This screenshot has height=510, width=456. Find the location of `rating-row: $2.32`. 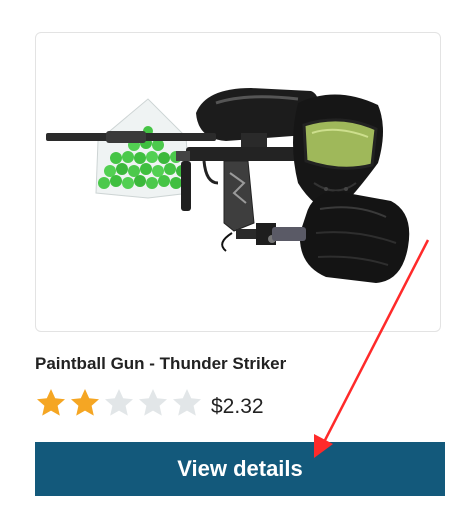

rating-row: $2.32 is located at coordinates (149, 403).